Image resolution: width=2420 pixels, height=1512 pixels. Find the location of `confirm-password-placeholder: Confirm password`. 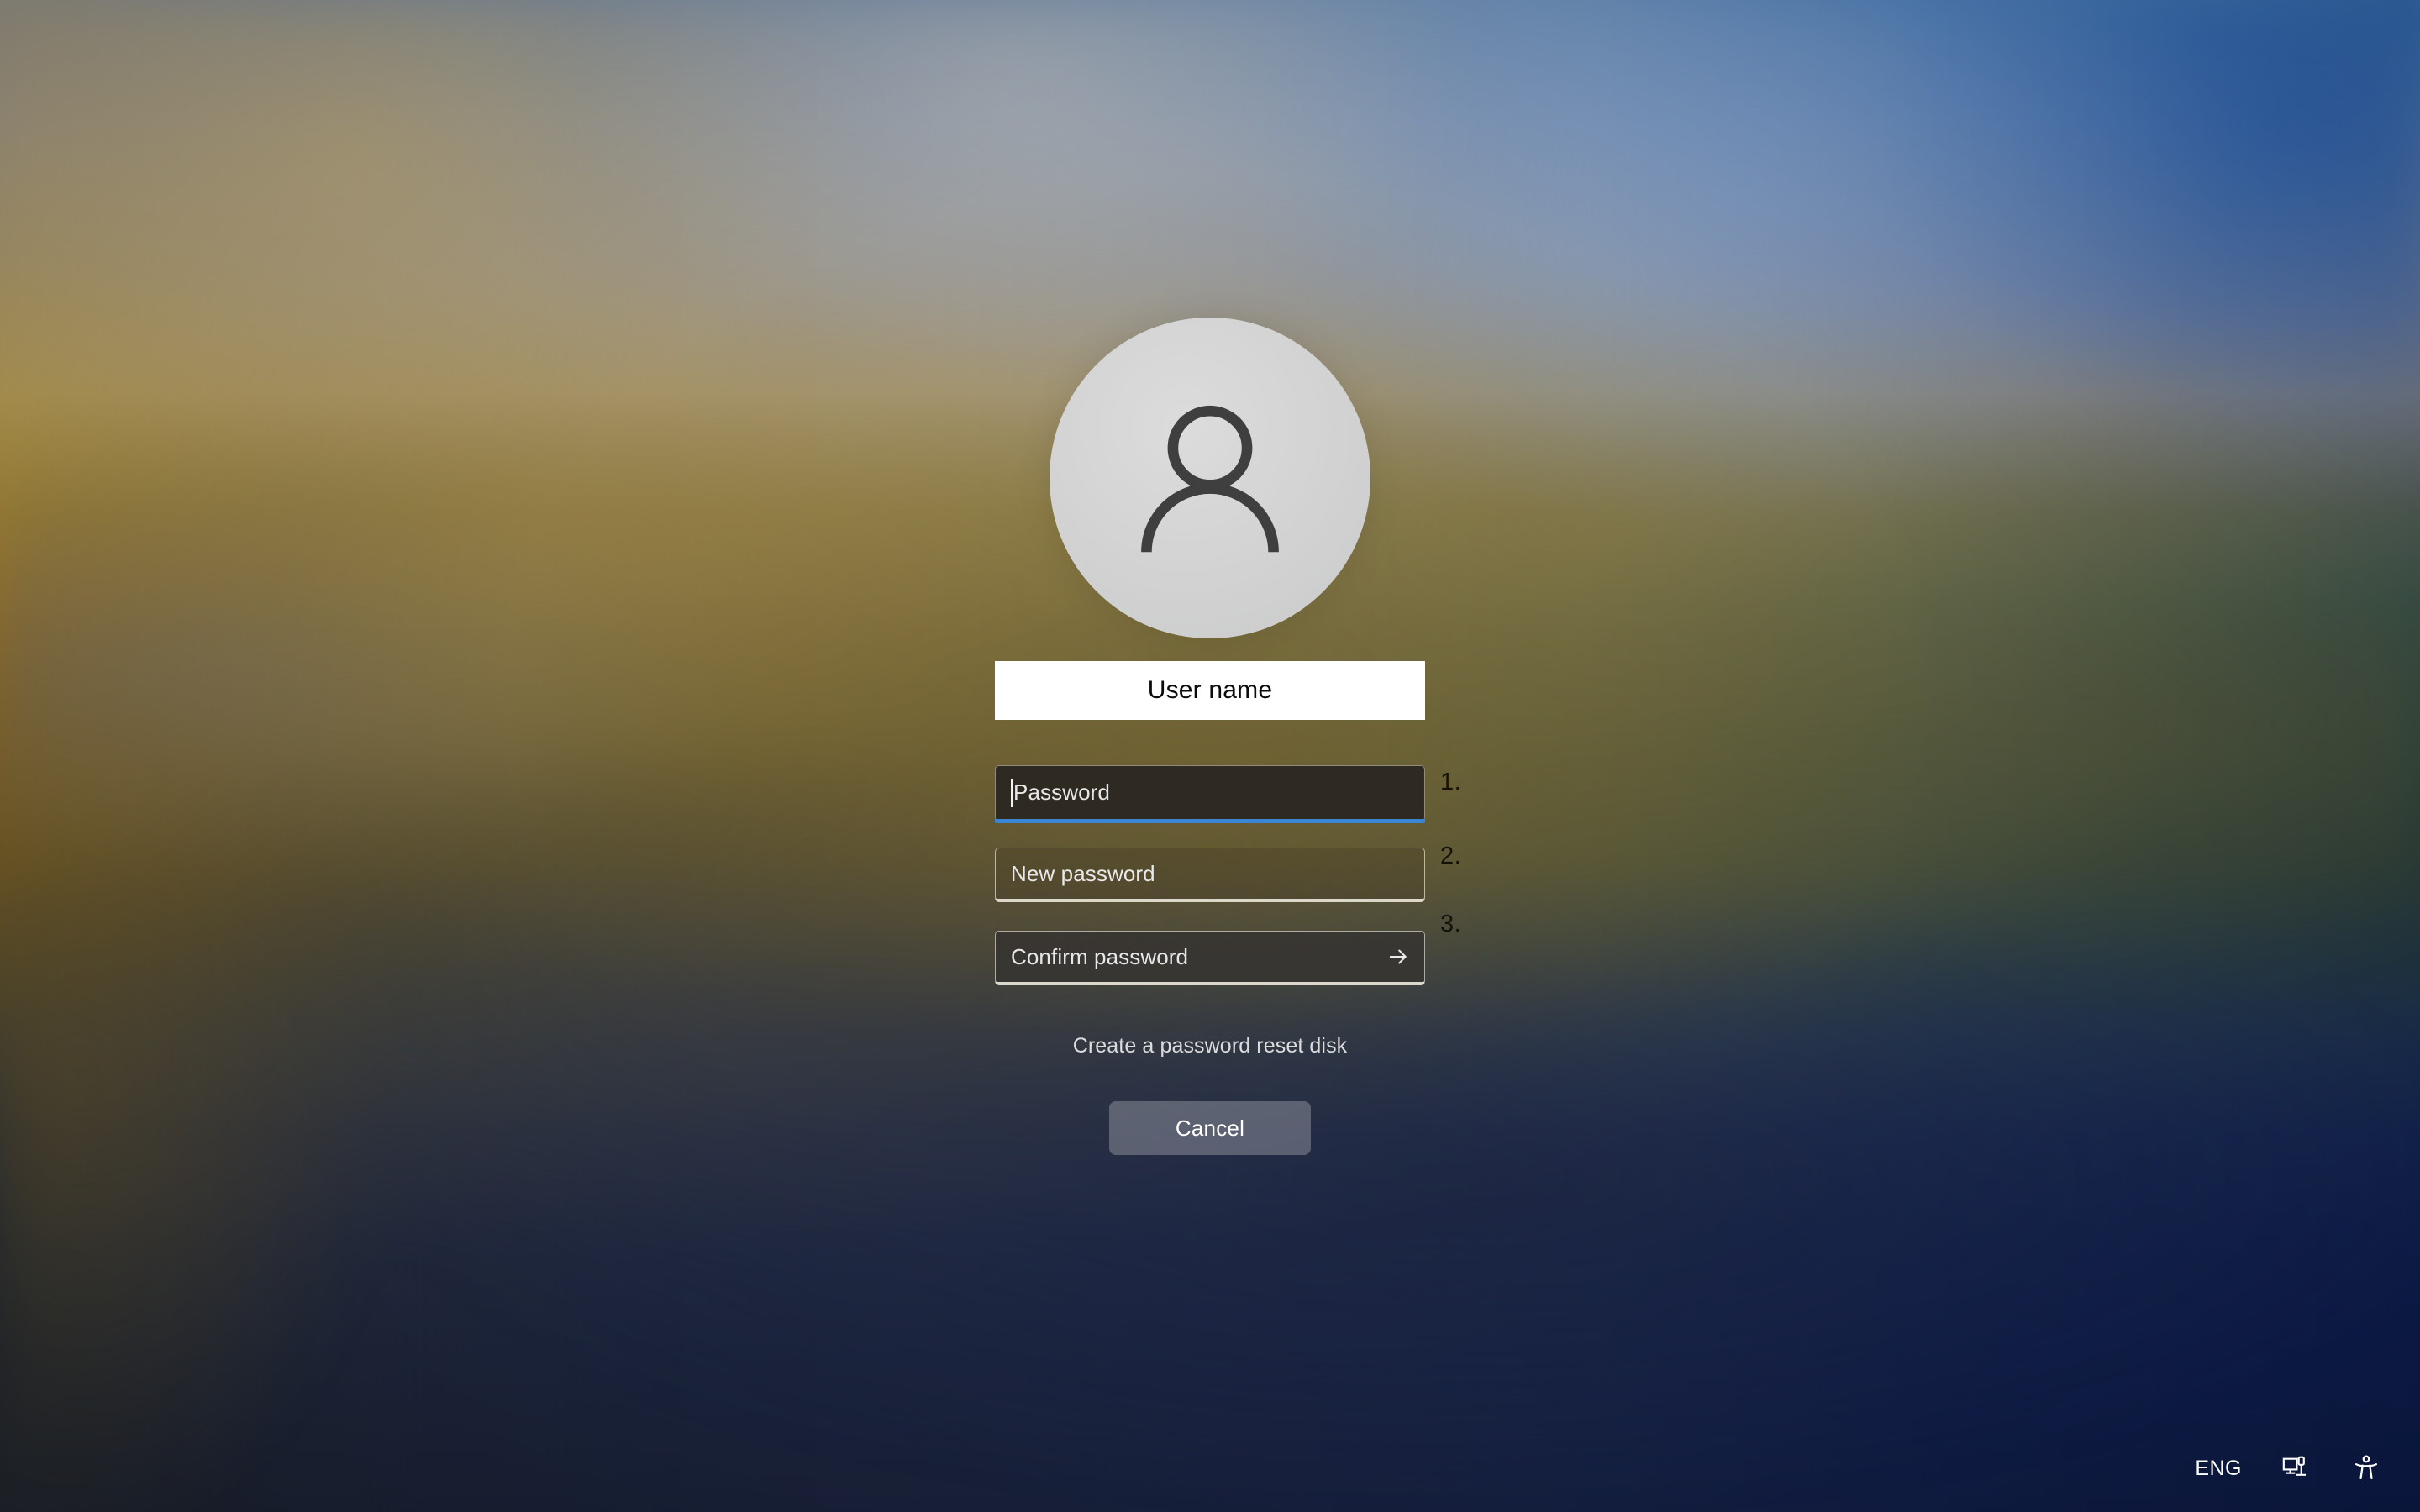

confirm-password-placeholder: Confirm password is located at coordinates (1100, 956).